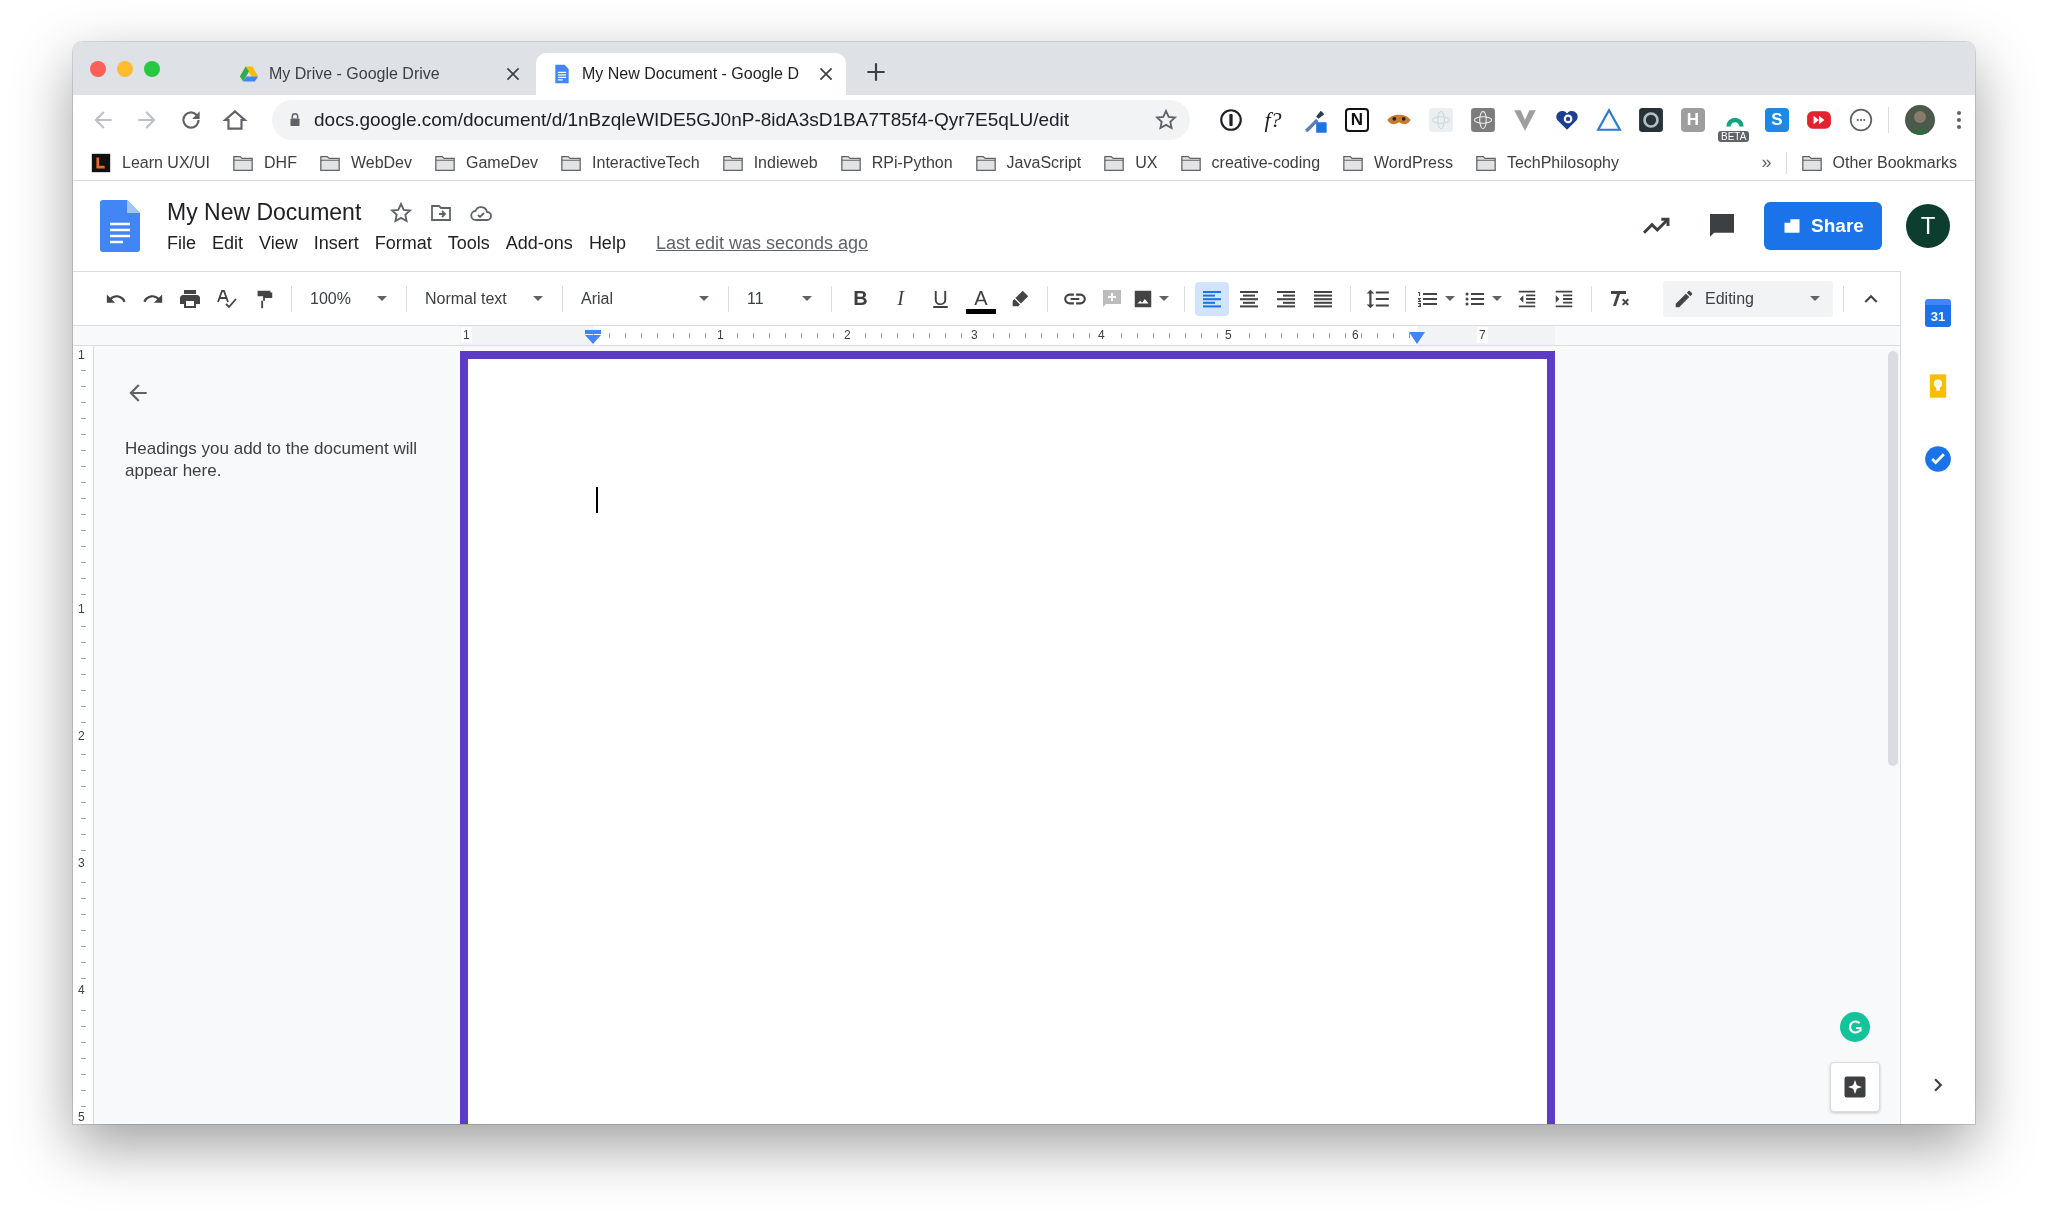 The width and height of the screenshot is (2048, 1231). I want to click on bookmark: Indieweb, so click(769, 162).